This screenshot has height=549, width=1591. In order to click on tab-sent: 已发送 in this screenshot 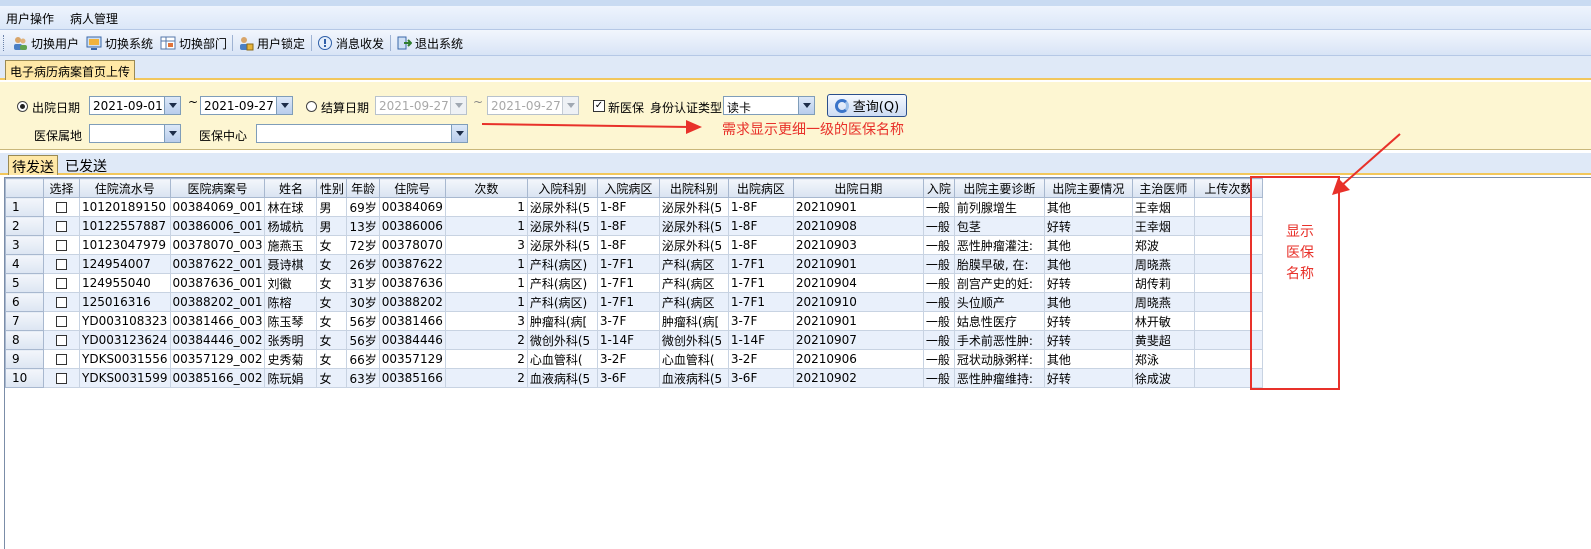, I will do `click(86, 165)`.